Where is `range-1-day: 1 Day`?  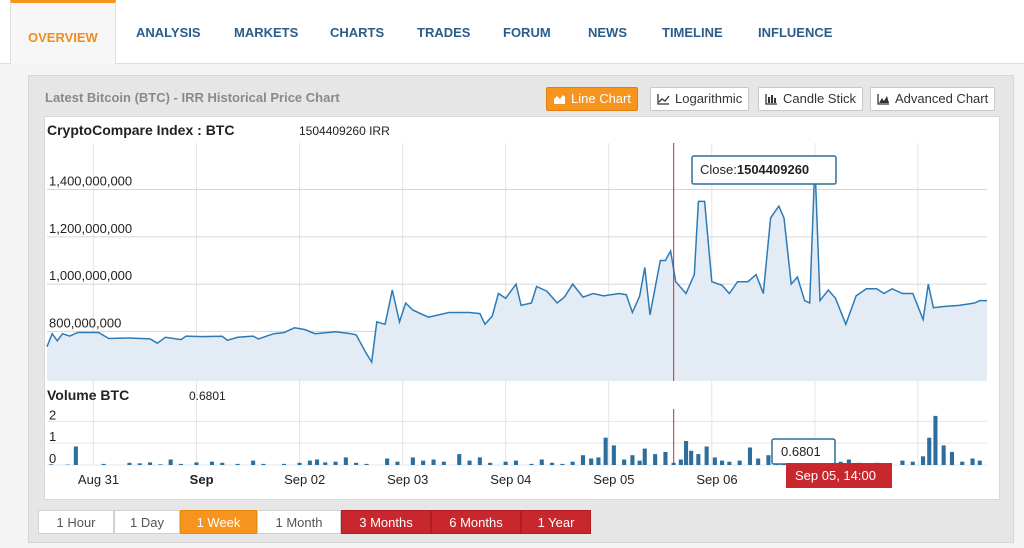 range-1-day: 1 Day is located at coordinates (147, 522).